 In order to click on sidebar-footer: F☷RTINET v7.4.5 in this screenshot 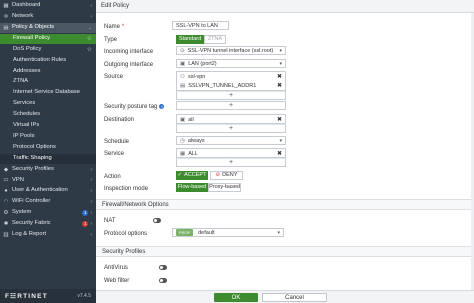, I will do `click(48, 296)`.